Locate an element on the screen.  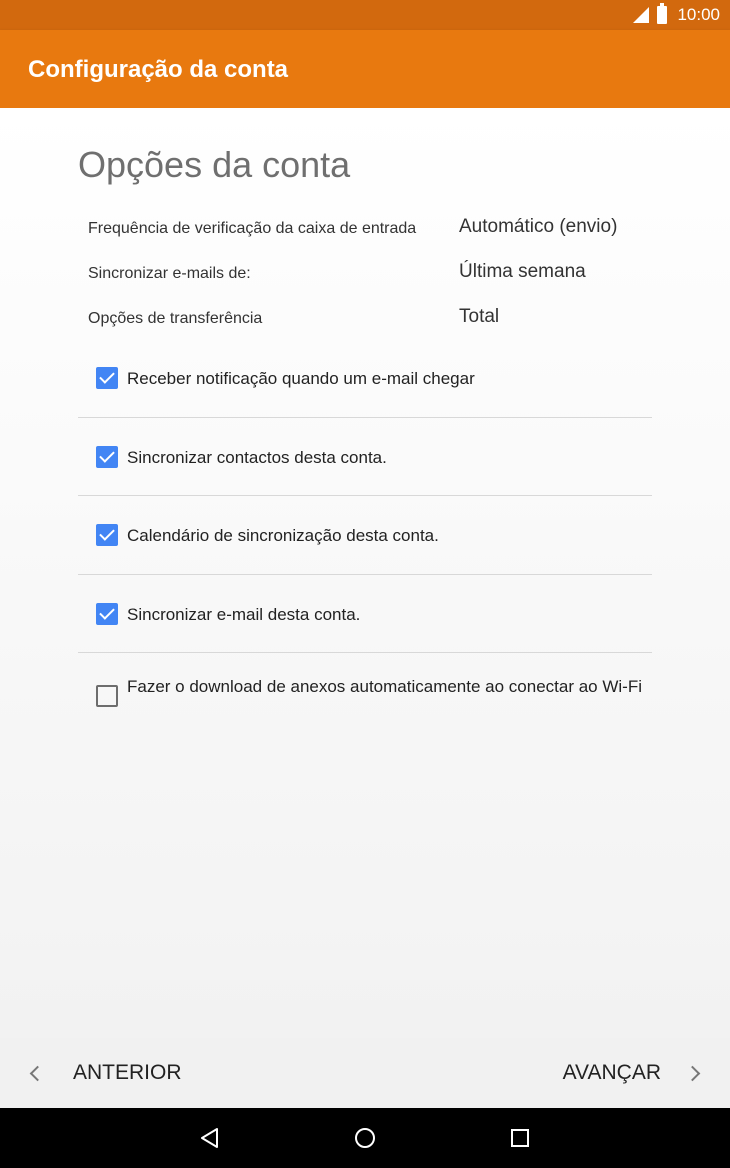
setting-sync-emails-from: Sincronizar e-mails de: Última semana is located at coordinates (378, 276).